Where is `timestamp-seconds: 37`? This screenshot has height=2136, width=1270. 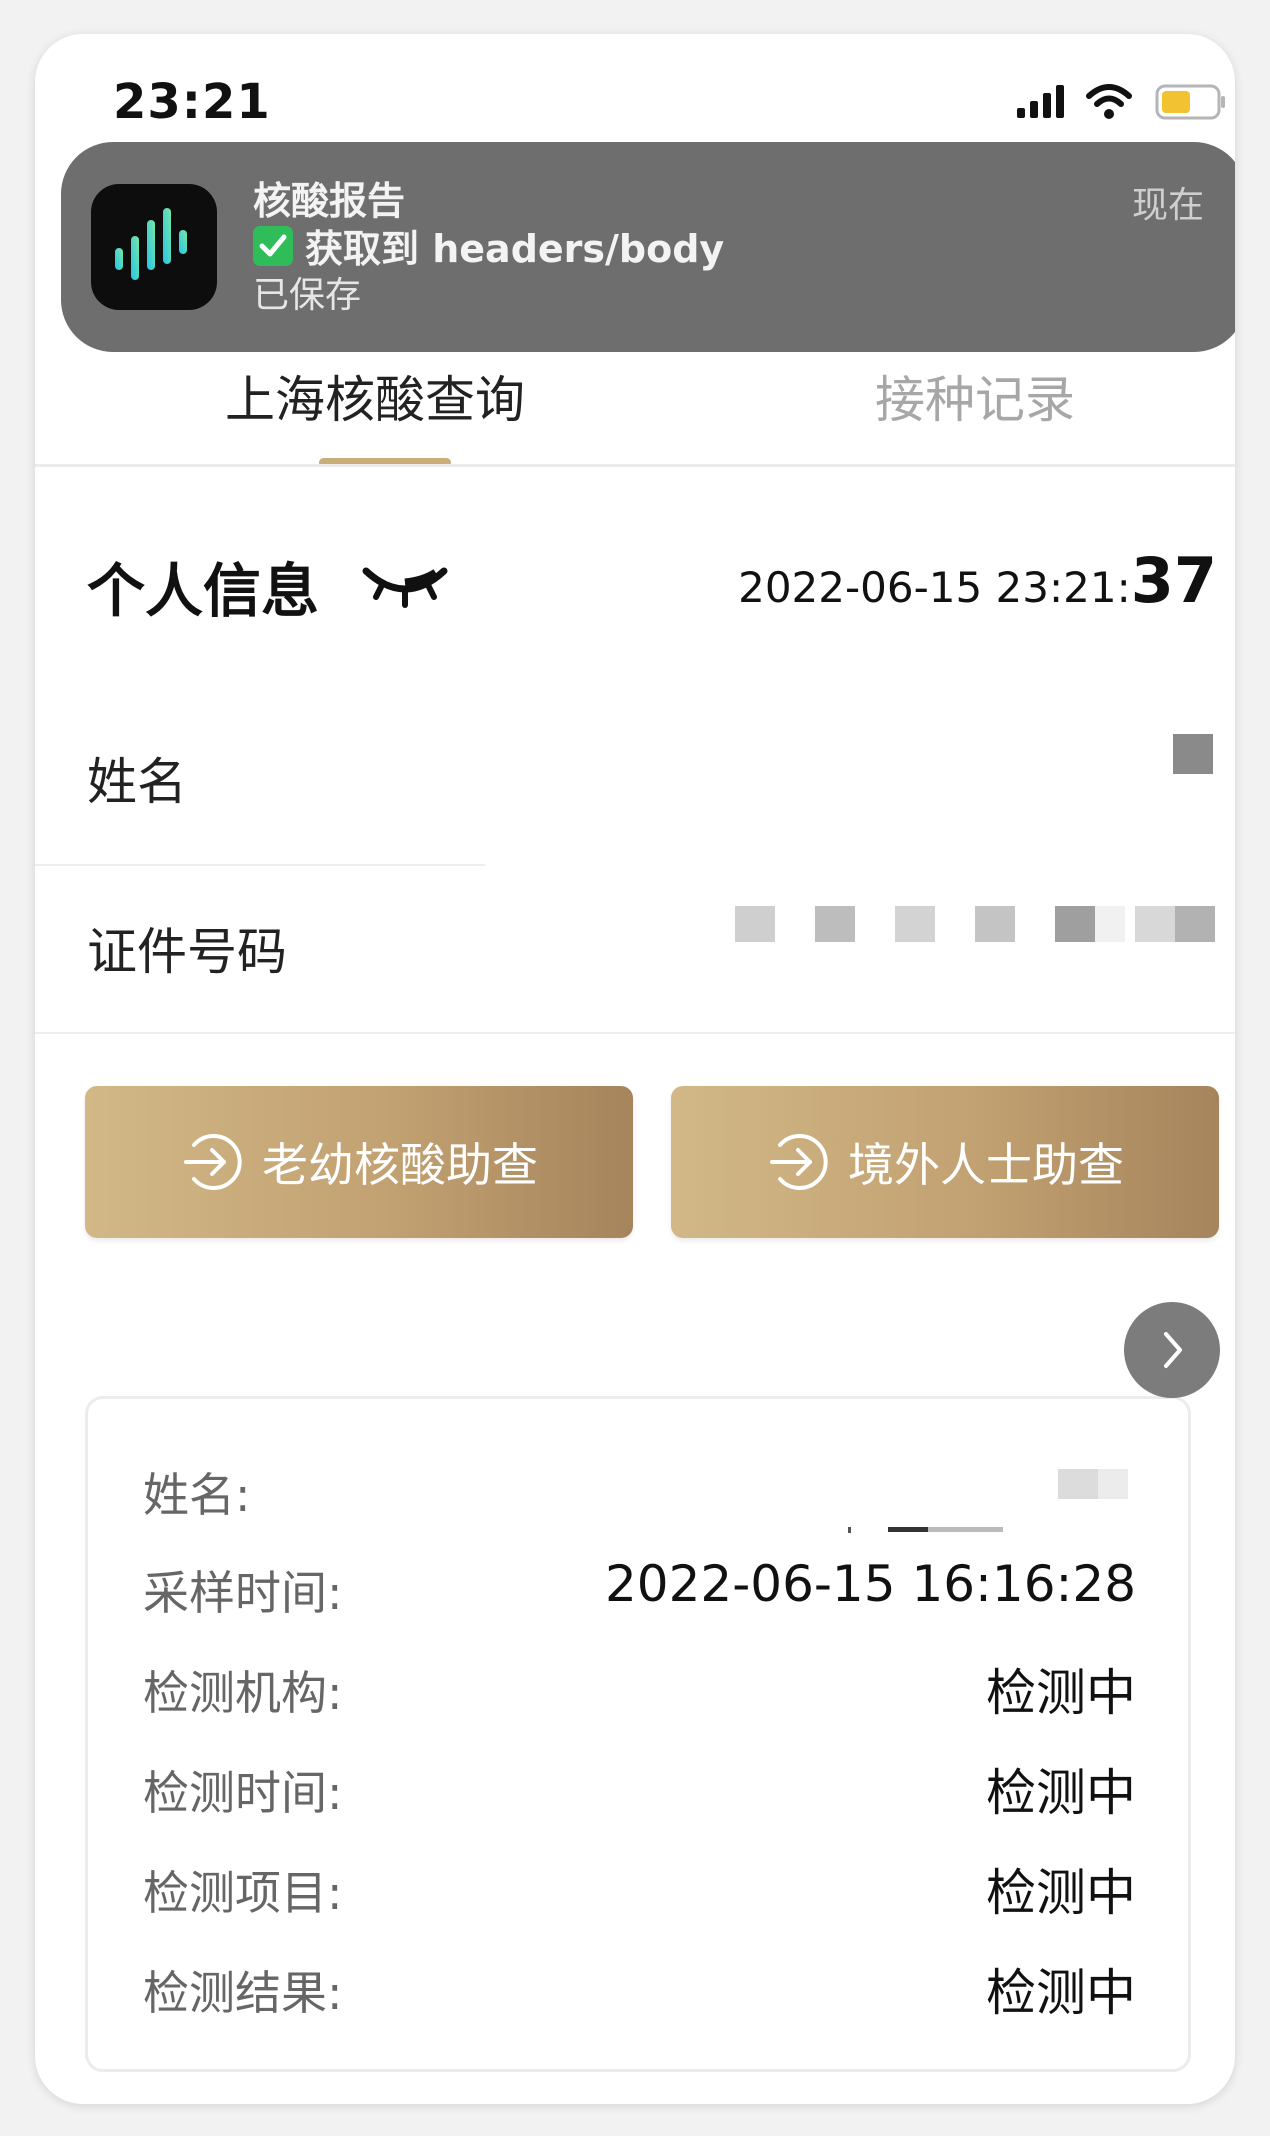 timestamp-seconds: 37 is located at coordinates (1173, 580).